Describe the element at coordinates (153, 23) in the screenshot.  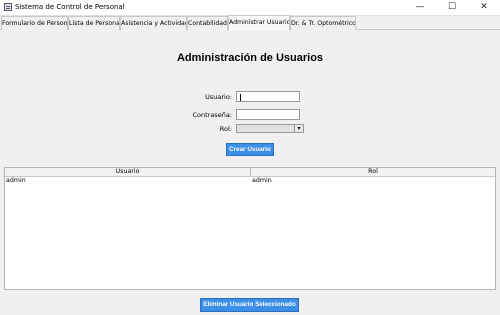
I see `tab-asistencia-actividad: Asistencia y Actividad` at that location.